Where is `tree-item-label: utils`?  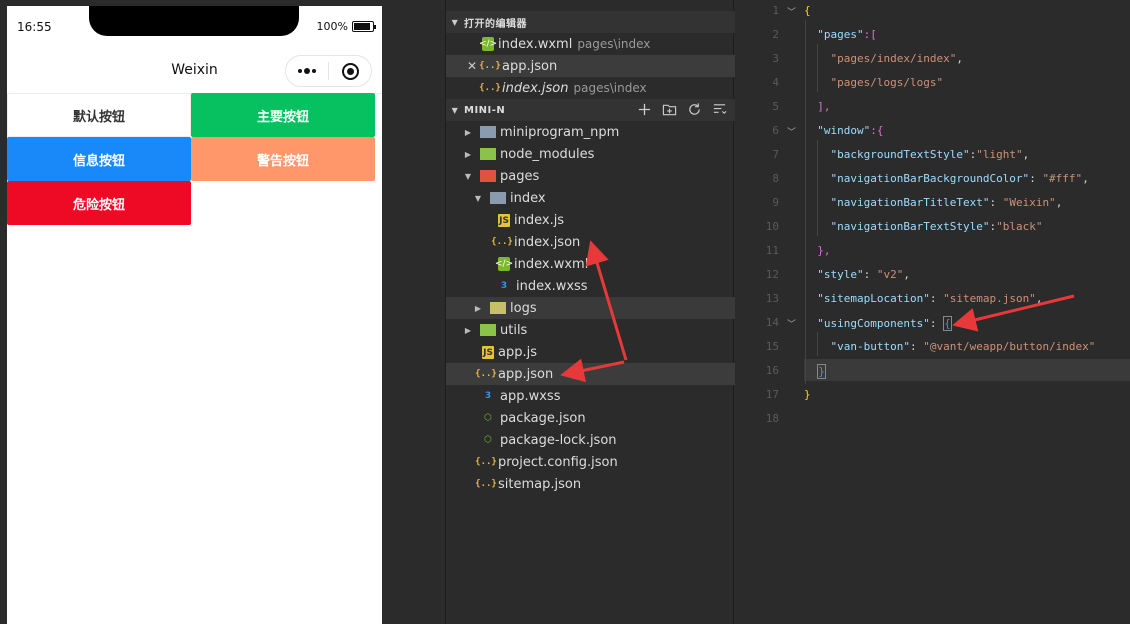 tree-item-label: utils is located at coordinates (514, 330).